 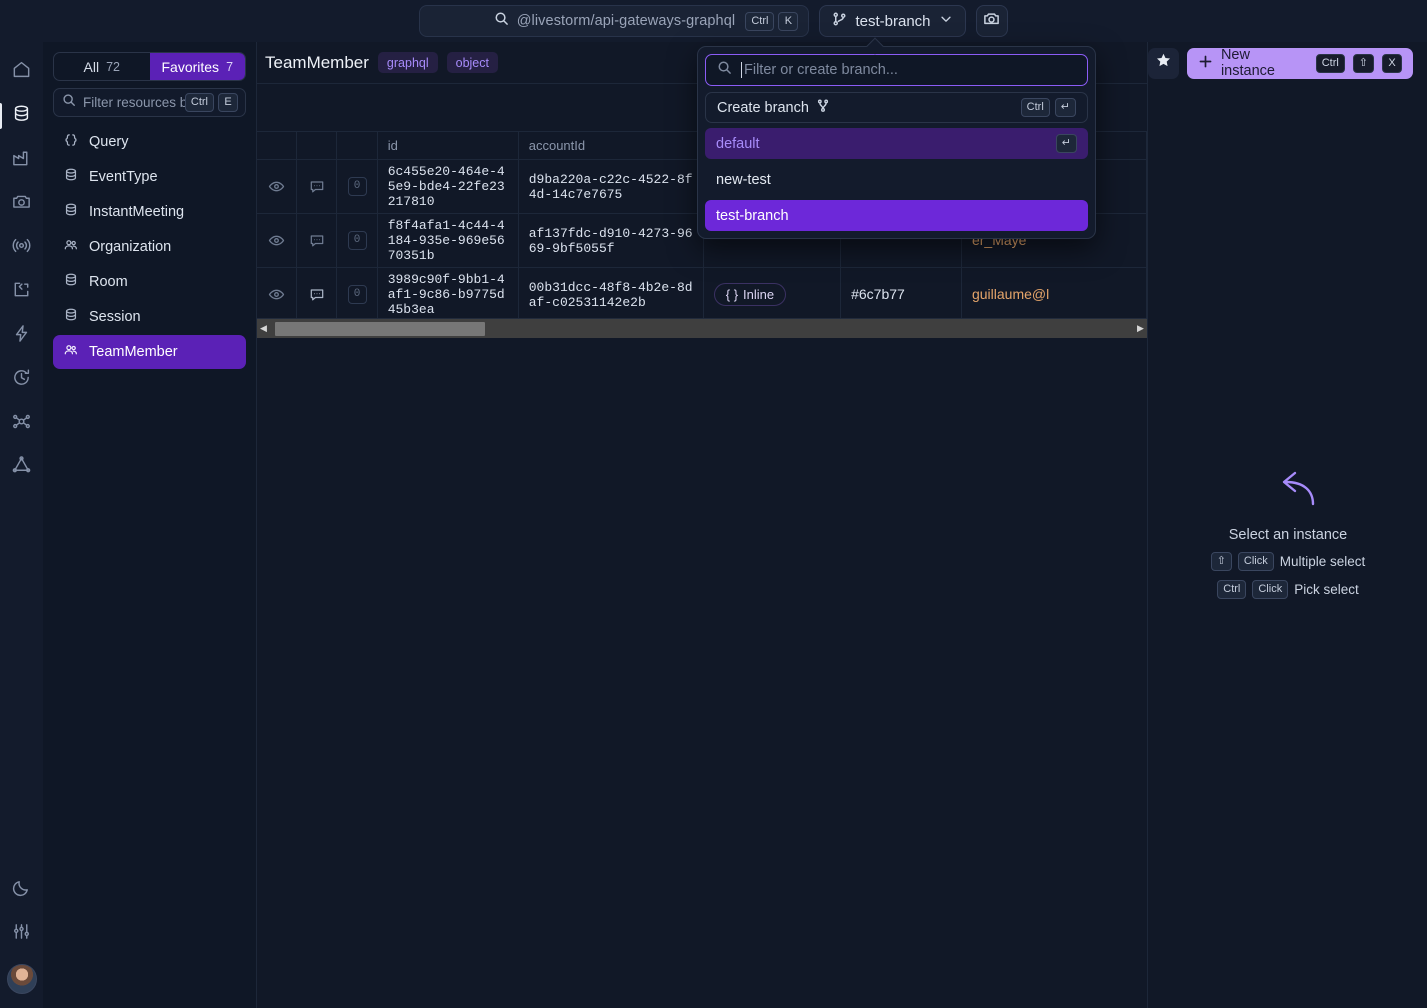 I want to click on cell-color: #6c7b77, so click(x=901, y=294).